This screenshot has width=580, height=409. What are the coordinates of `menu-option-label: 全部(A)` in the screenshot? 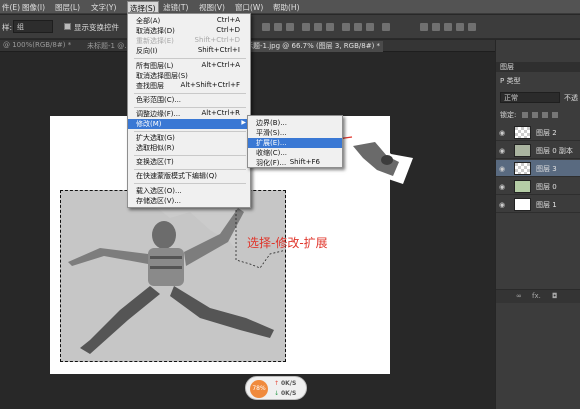 It's located at (148, 21).